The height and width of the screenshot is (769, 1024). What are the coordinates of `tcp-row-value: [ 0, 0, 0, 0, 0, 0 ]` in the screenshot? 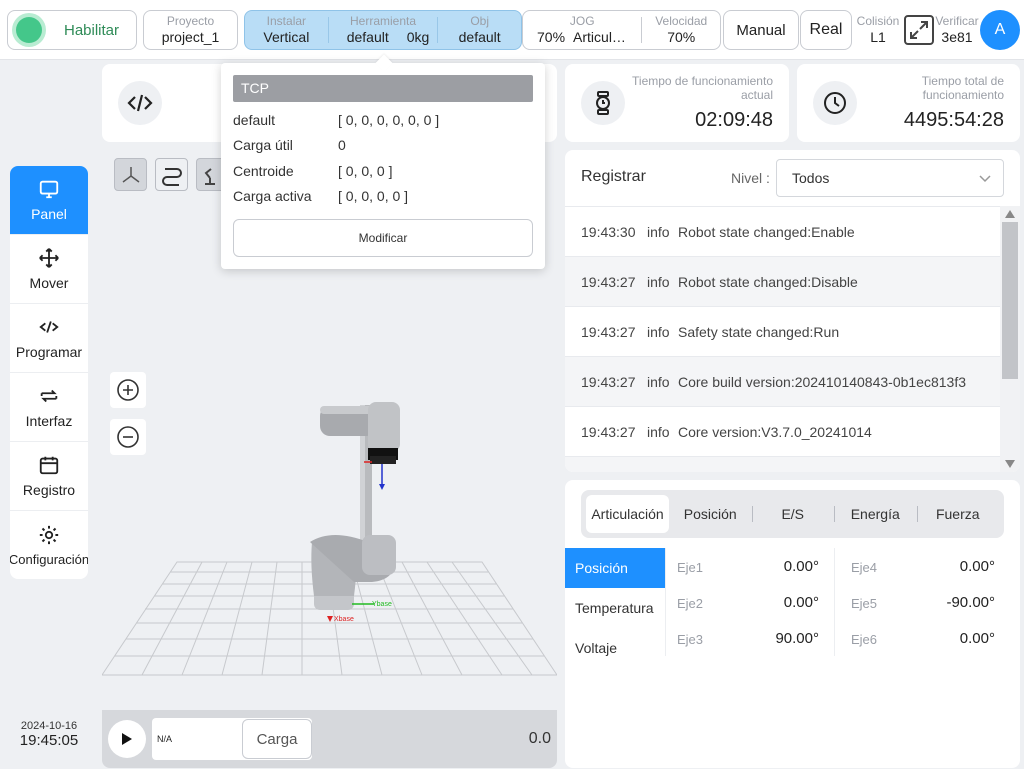 It's located at (389, 120).